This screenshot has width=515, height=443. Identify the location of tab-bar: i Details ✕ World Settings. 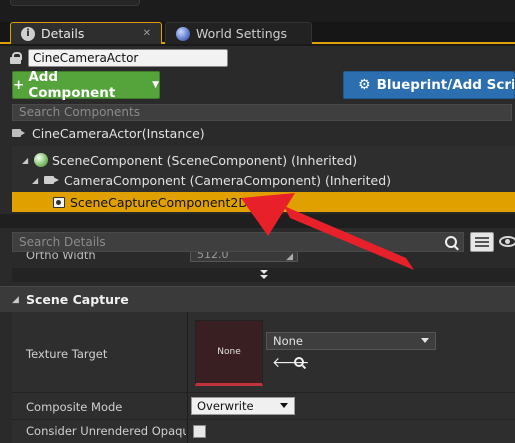
(257, 33).